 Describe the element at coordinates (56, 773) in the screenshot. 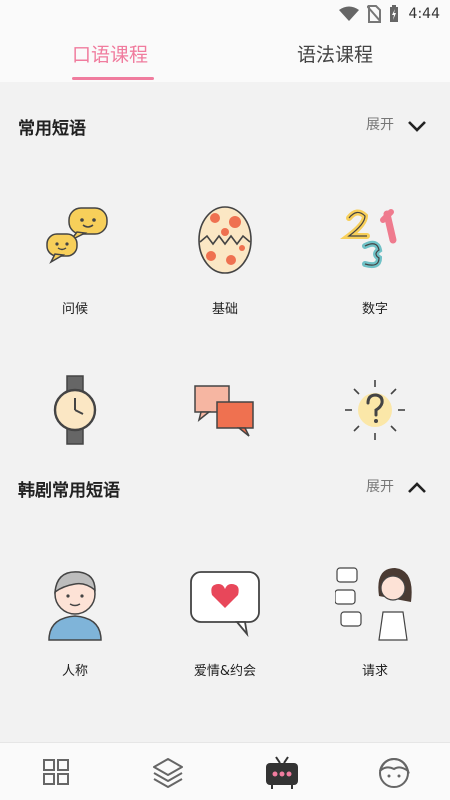

I see `grid-icon` at that location.